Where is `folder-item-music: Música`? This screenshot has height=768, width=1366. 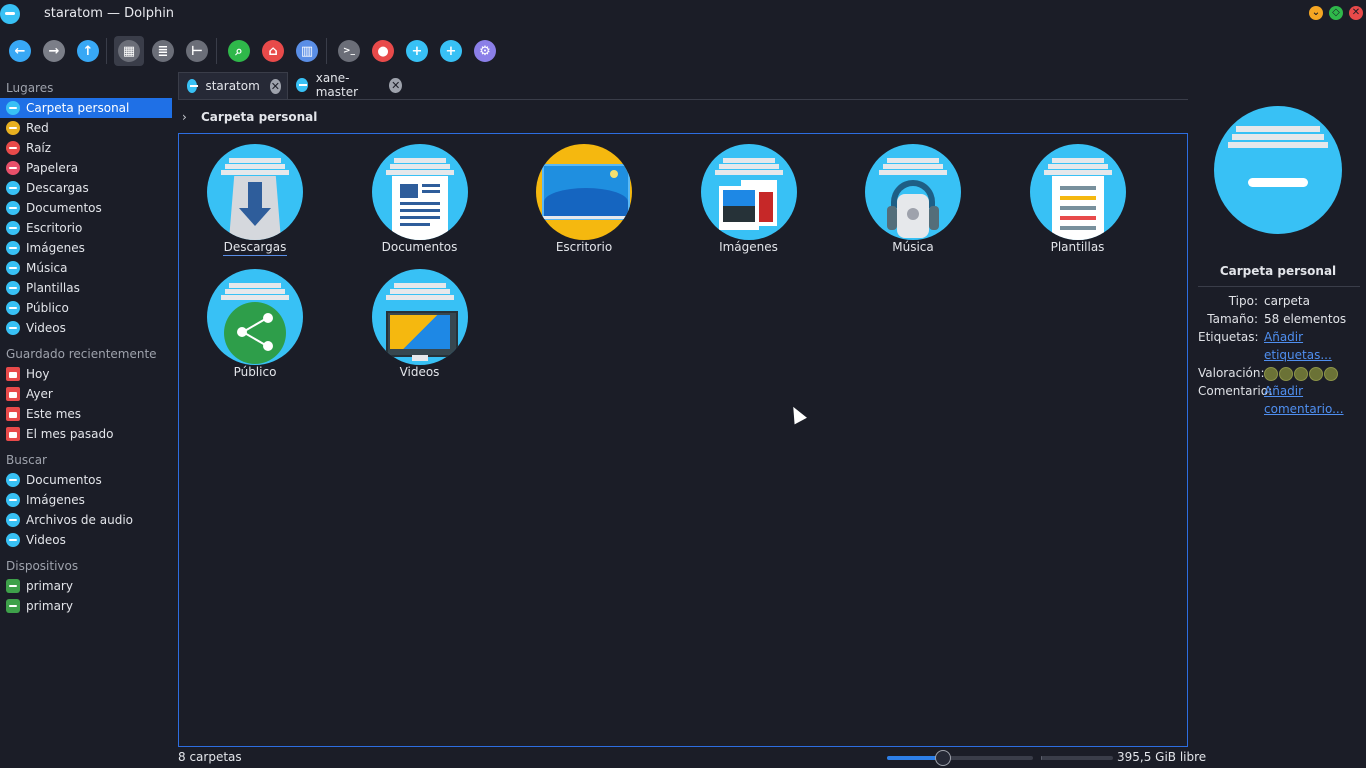
folder-item-music: Música is located at coordinates (913, 199).